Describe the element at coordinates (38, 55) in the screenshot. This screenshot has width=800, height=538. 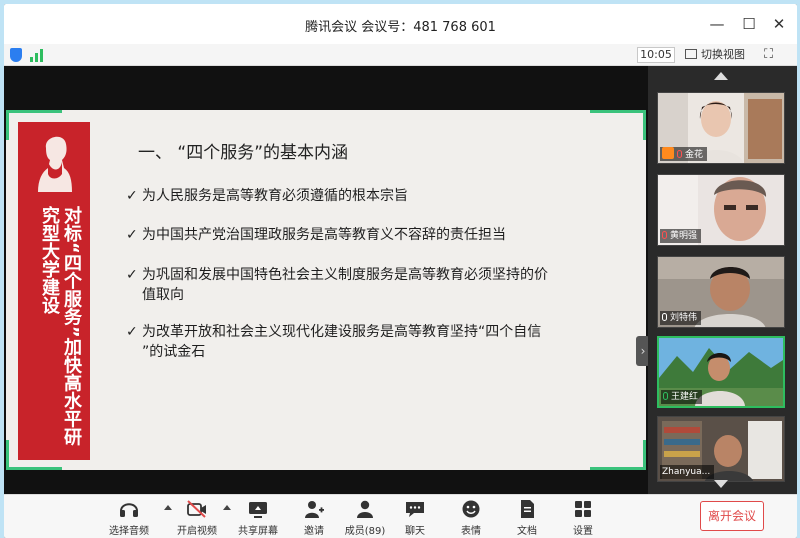
I see `network-signal-icon` at that location.